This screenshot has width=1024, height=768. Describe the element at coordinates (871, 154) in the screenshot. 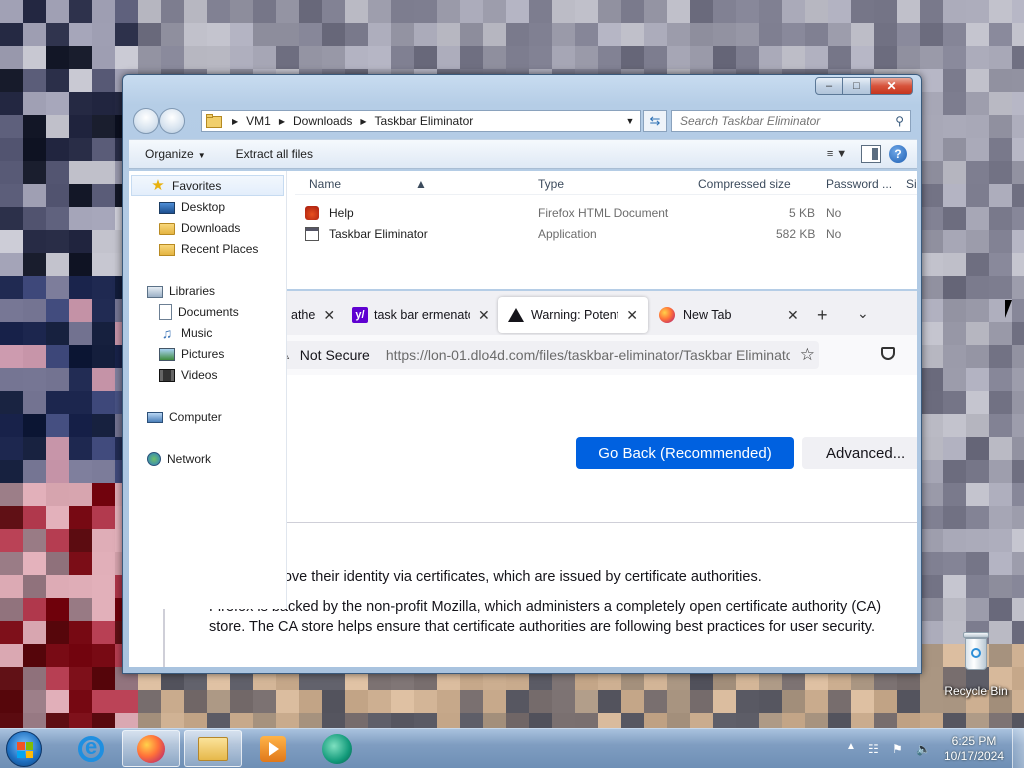

I see `preview-pane-icon` at that location.